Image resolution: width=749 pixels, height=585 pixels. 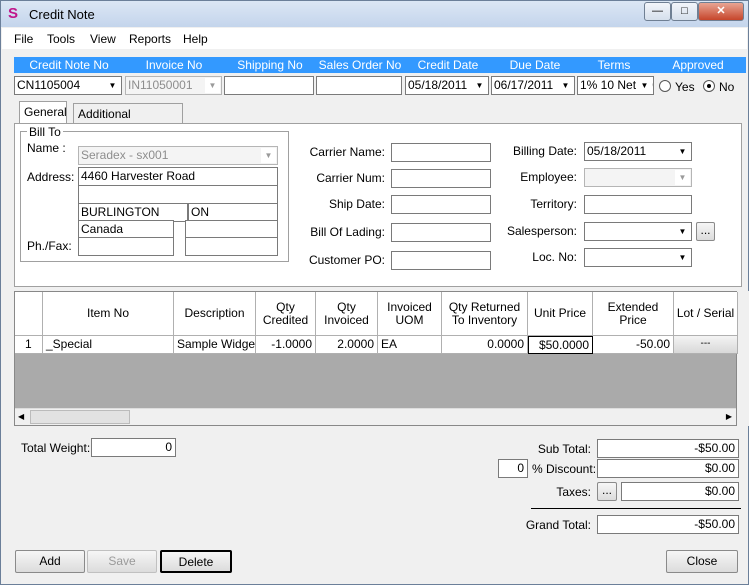 What do you see at coordinates (698, 65) in the screenshot?
I see `label-approved: Approved` at bounding box center [698, 65].